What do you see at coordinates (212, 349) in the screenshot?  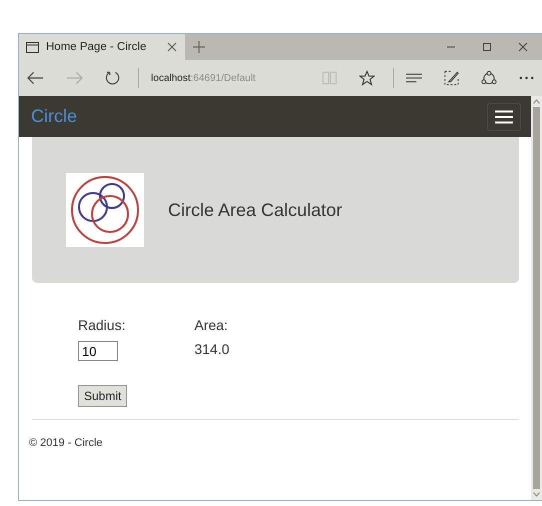 I see `area-value: 314.0` at bounding box center [212, 349].